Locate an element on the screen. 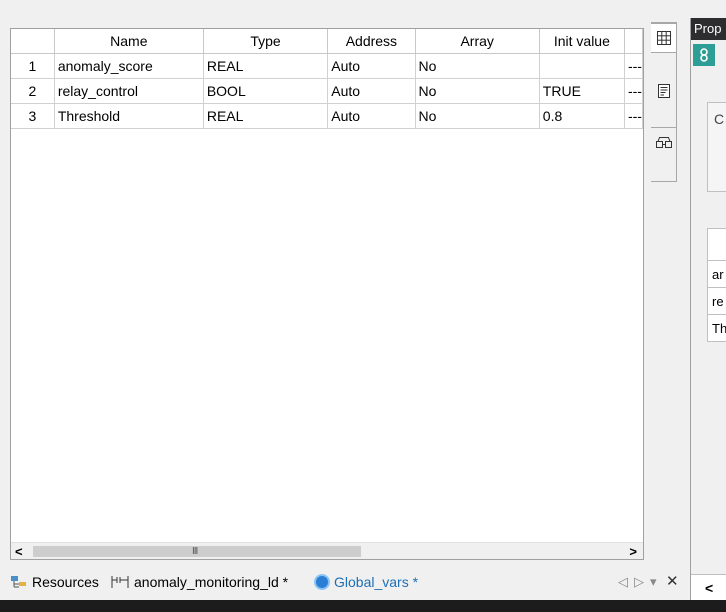 The width and height of the screenshot is (726, 612). cell-name: anomaly_score is located at coordinates (129, 66).